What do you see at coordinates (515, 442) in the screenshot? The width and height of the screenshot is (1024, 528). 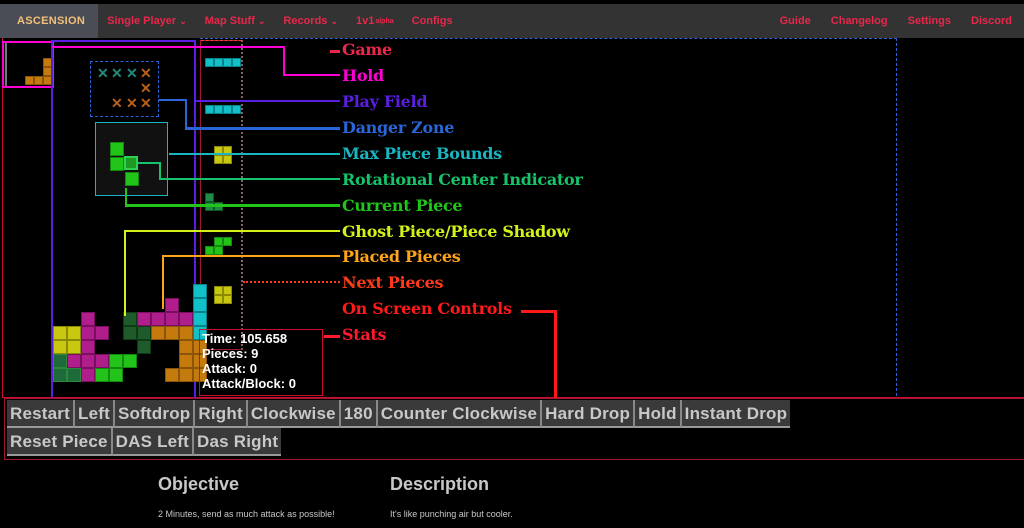 I see `controls-row-2: Reset Piece DAS Left Das Right` at bounding box center [515, 442].